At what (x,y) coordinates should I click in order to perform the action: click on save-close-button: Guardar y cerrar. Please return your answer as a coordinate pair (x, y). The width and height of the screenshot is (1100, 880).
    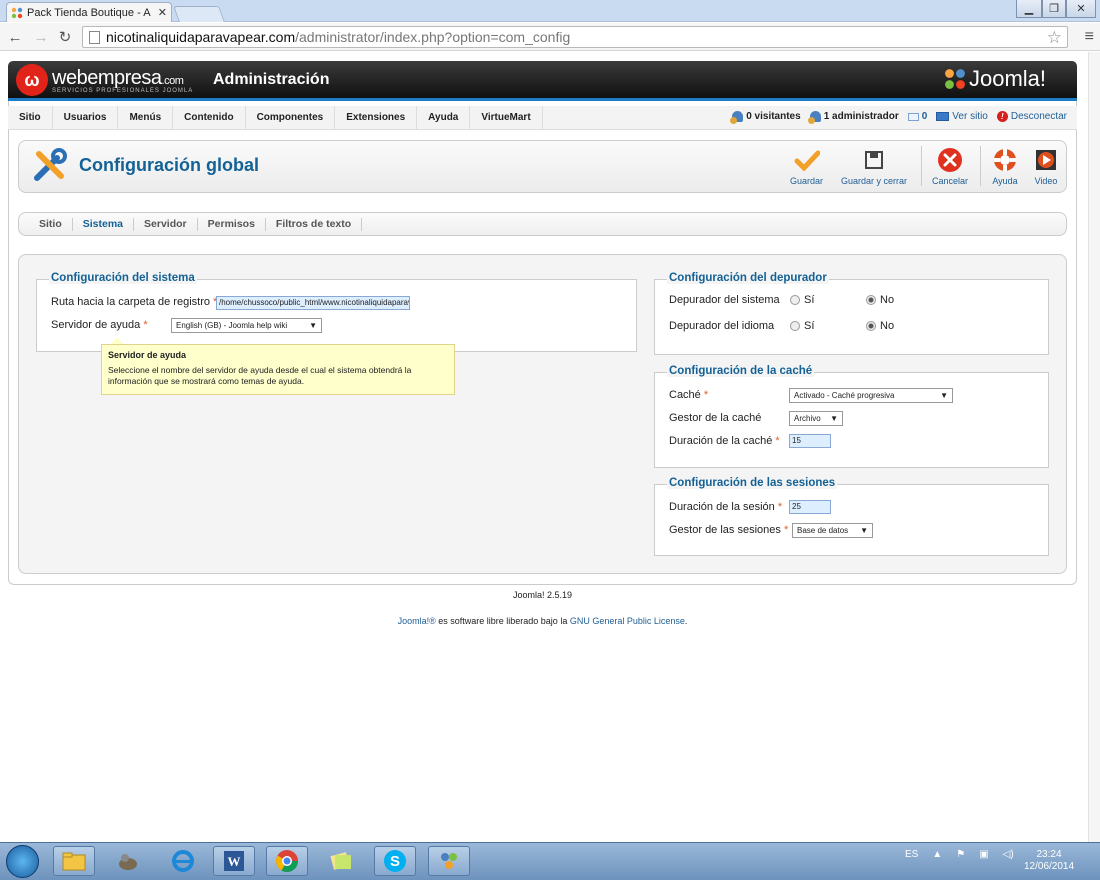
    Looking at the image, I should click on (874, 167).